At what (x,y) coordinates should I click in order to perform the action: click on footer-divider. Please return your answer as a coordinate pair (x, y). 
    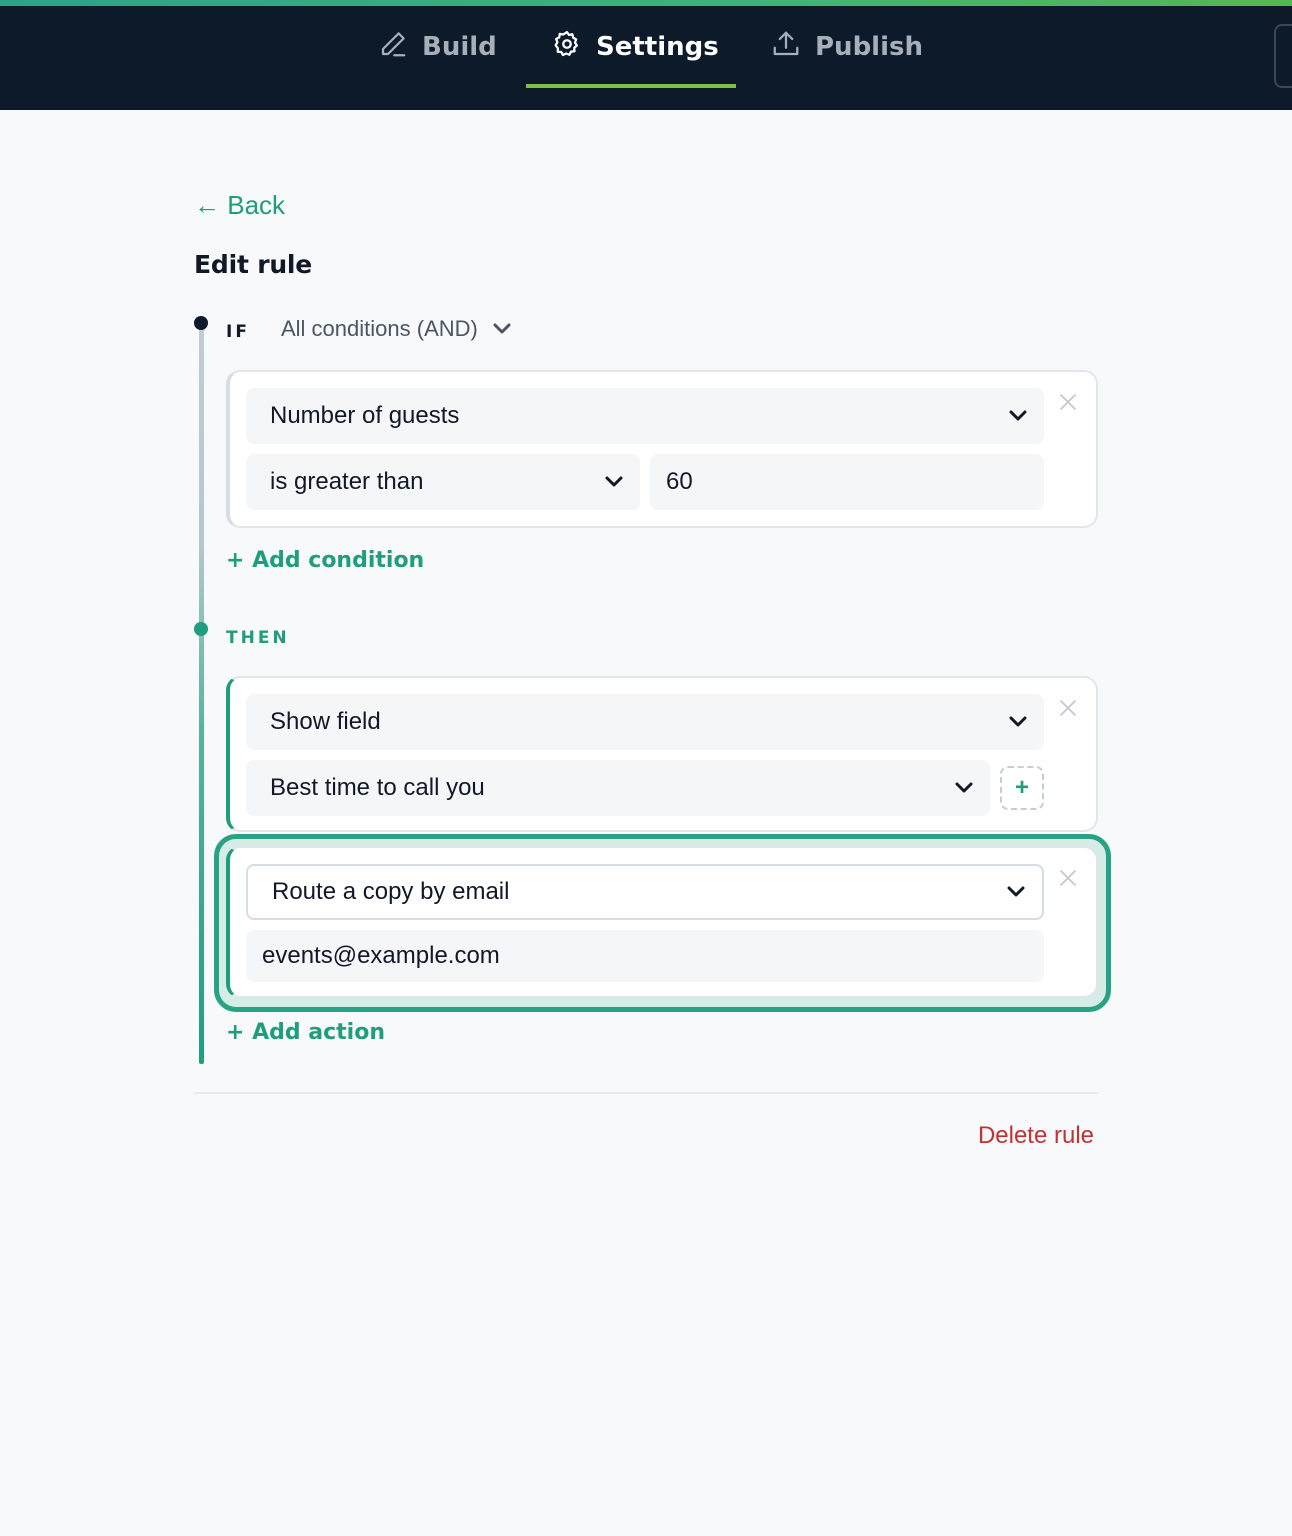
    Looking at the image, I should click on (646, 1093).